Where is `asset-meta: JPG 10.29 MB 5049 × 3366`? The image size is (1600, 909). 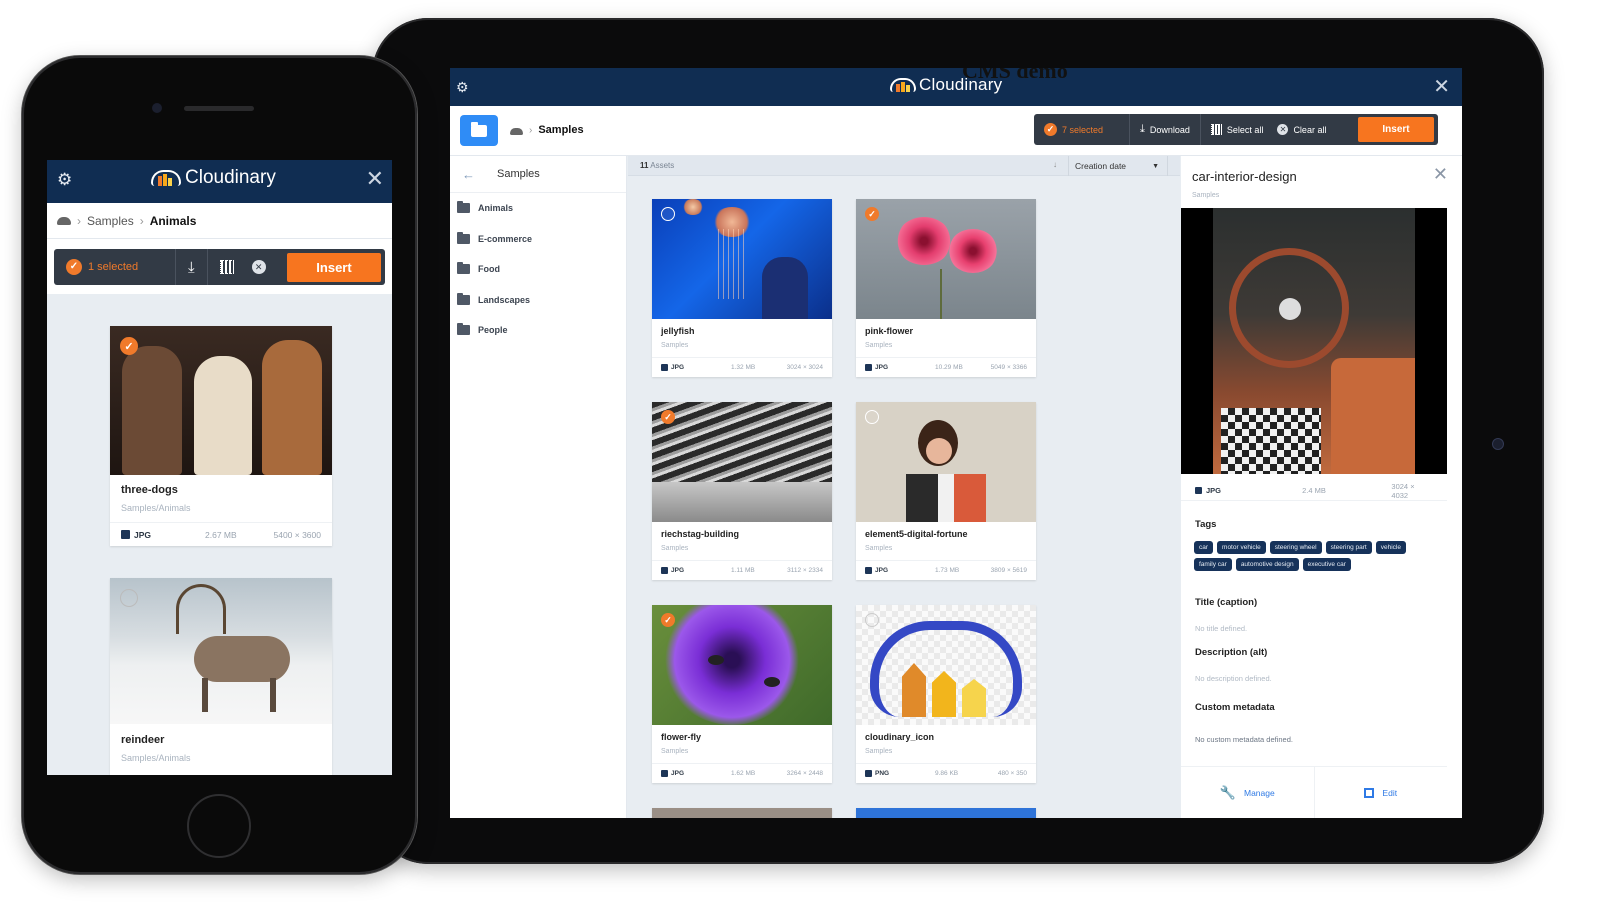 asset-meta: JPG 10.29 MB 5049 × 3366 is located at coordinates (946, 367).